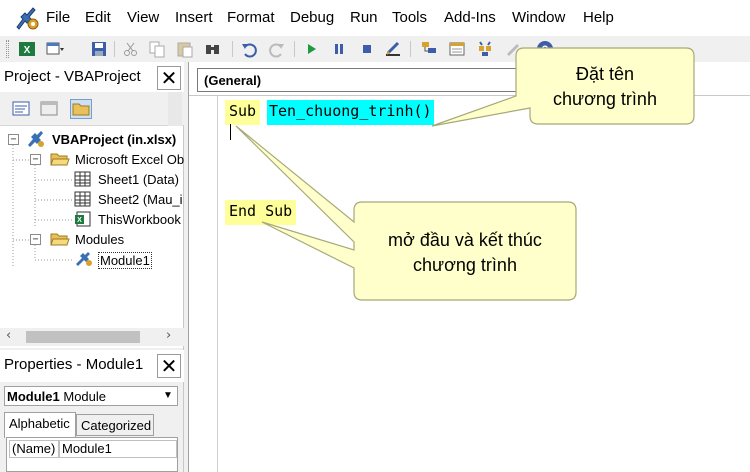  What do you see at coordinates (251, 17) in the screenshot?
I see `menu-format: Format` at bounding box center [251, 17].